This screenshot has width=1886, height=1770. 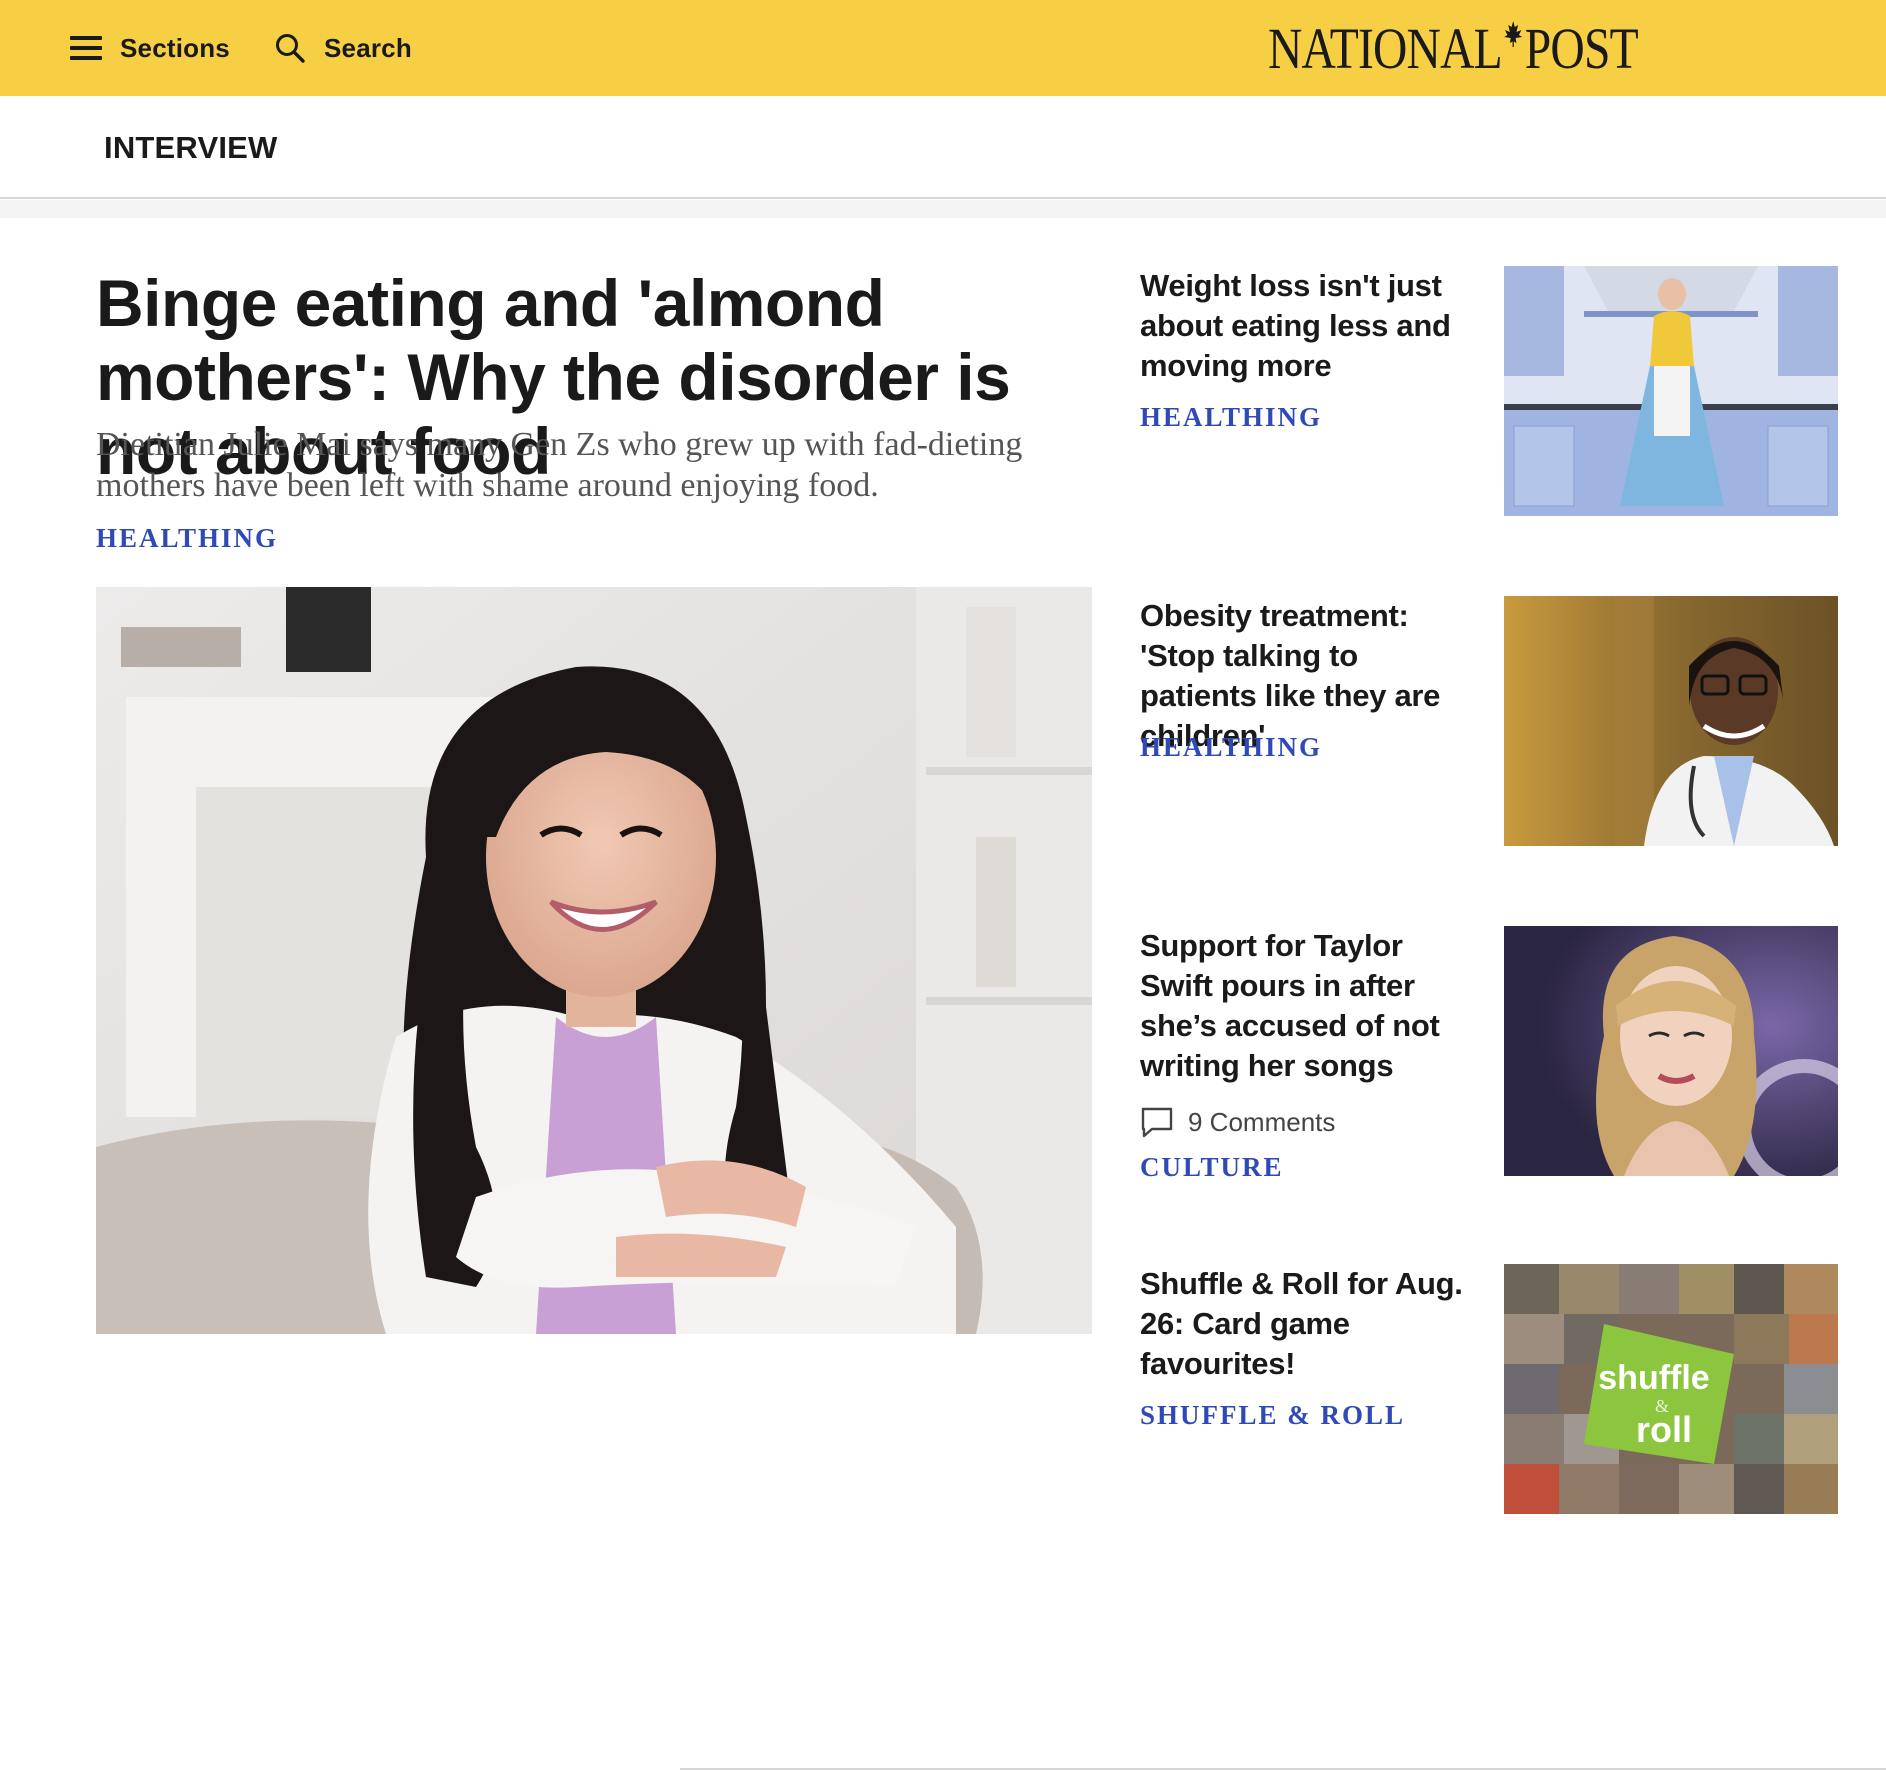 I want to click on sidebar-article-thumbnail: shuffle & roll, so click(x=1671, y=1389).